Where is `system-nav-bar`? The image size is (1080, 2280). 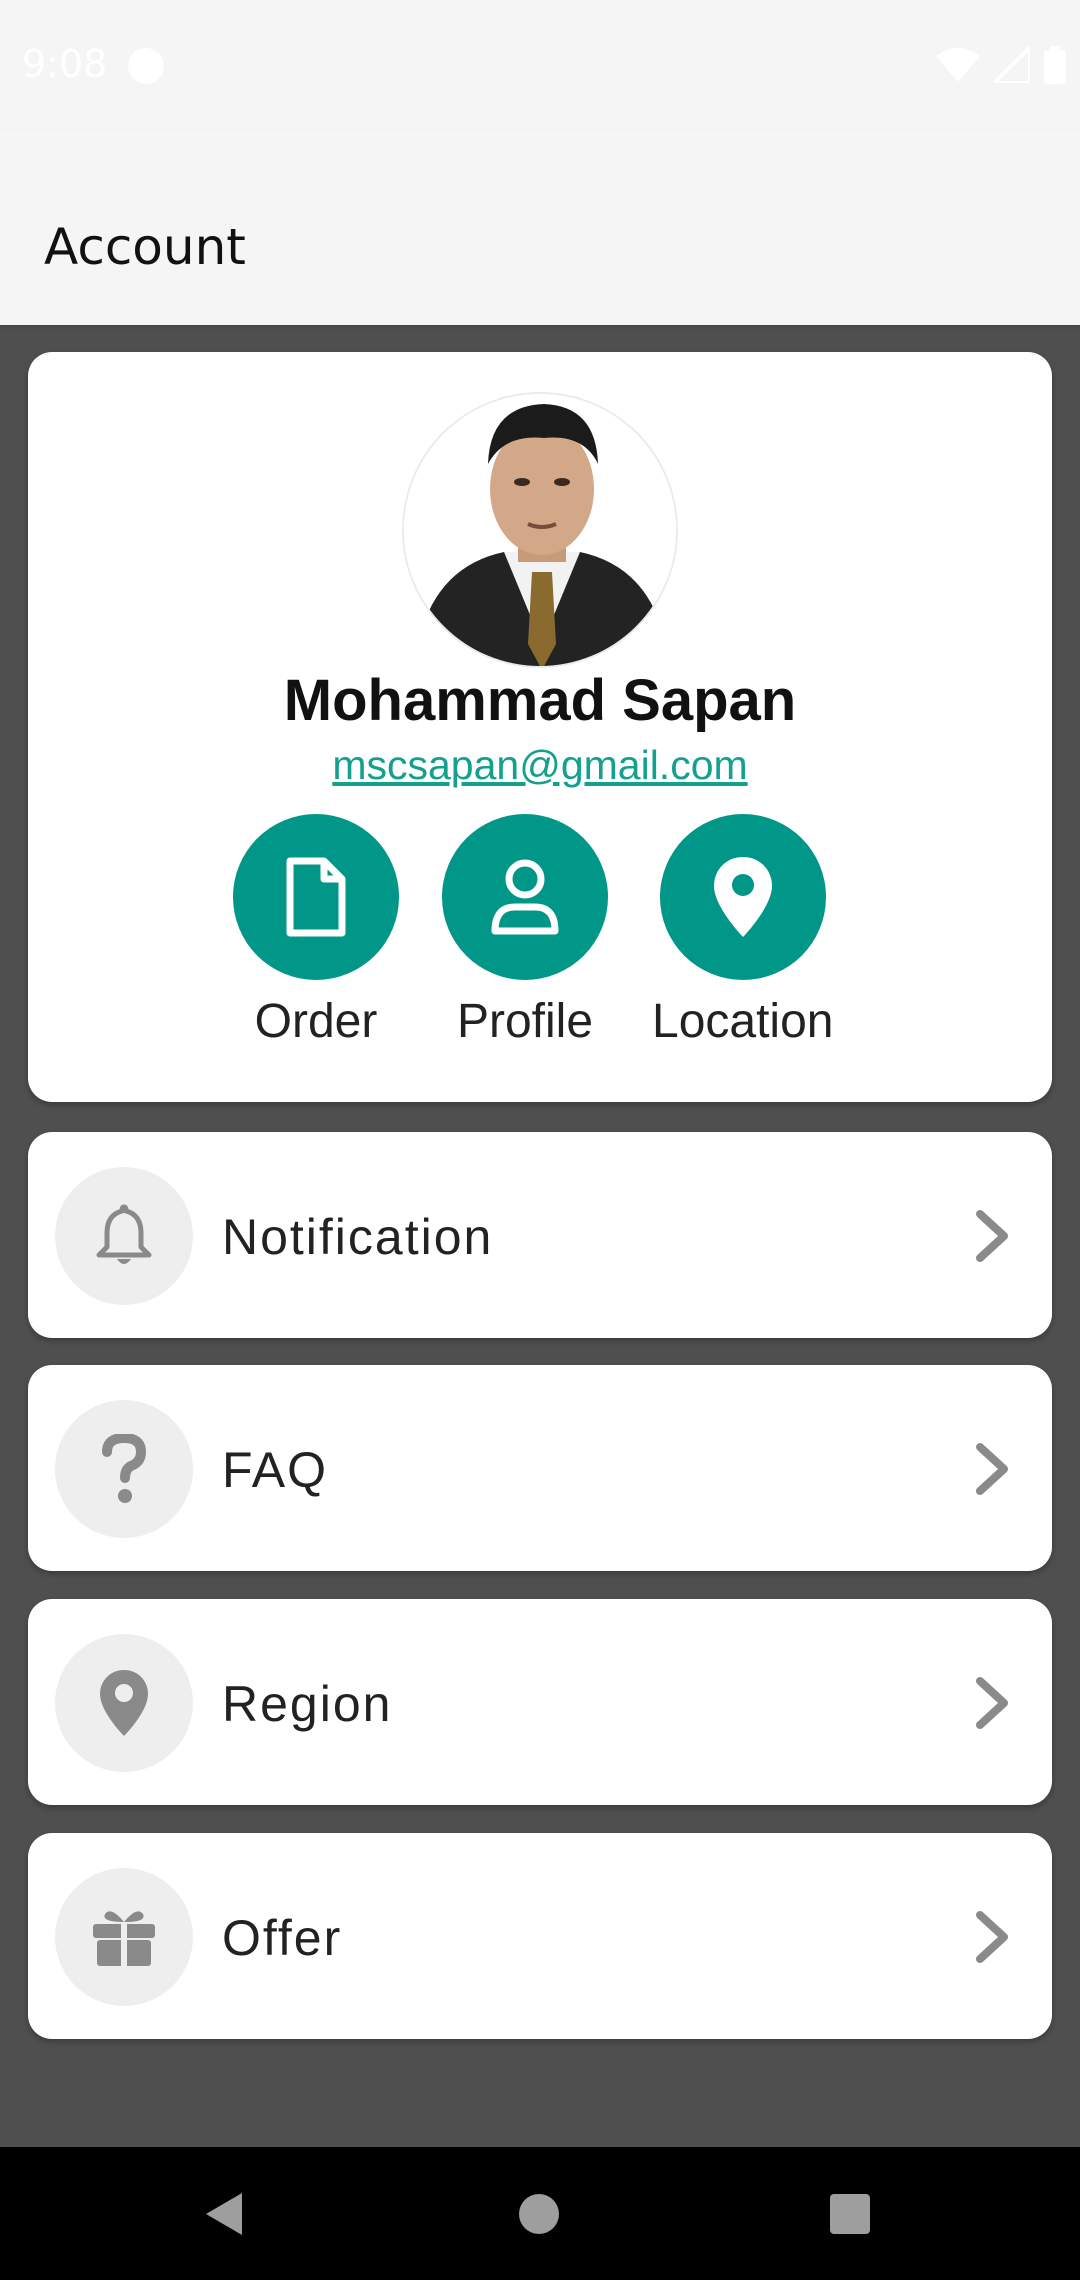 system-nav-bar is located at coordinates (540, 2213).